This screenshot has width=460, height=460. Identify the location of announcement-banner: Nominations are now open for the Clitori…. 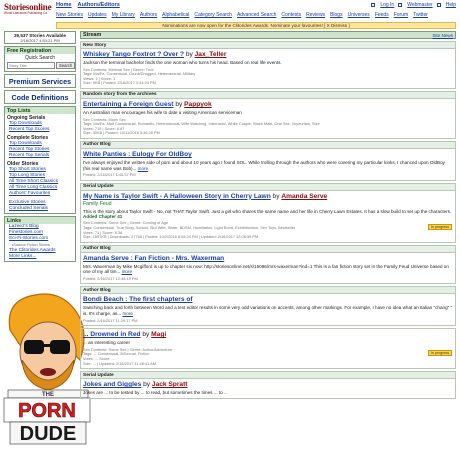
(256, 25).